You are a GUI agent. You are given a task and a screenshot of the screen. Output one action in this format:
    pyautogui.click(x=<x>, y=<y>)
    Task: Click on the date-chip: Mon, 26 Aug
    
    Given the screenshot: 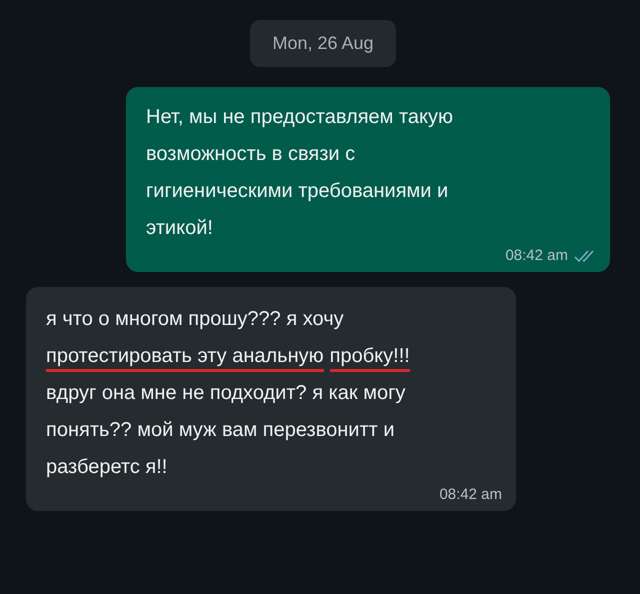 What is the action you would take?
    pyautogui.click(x=323, y=43)
    